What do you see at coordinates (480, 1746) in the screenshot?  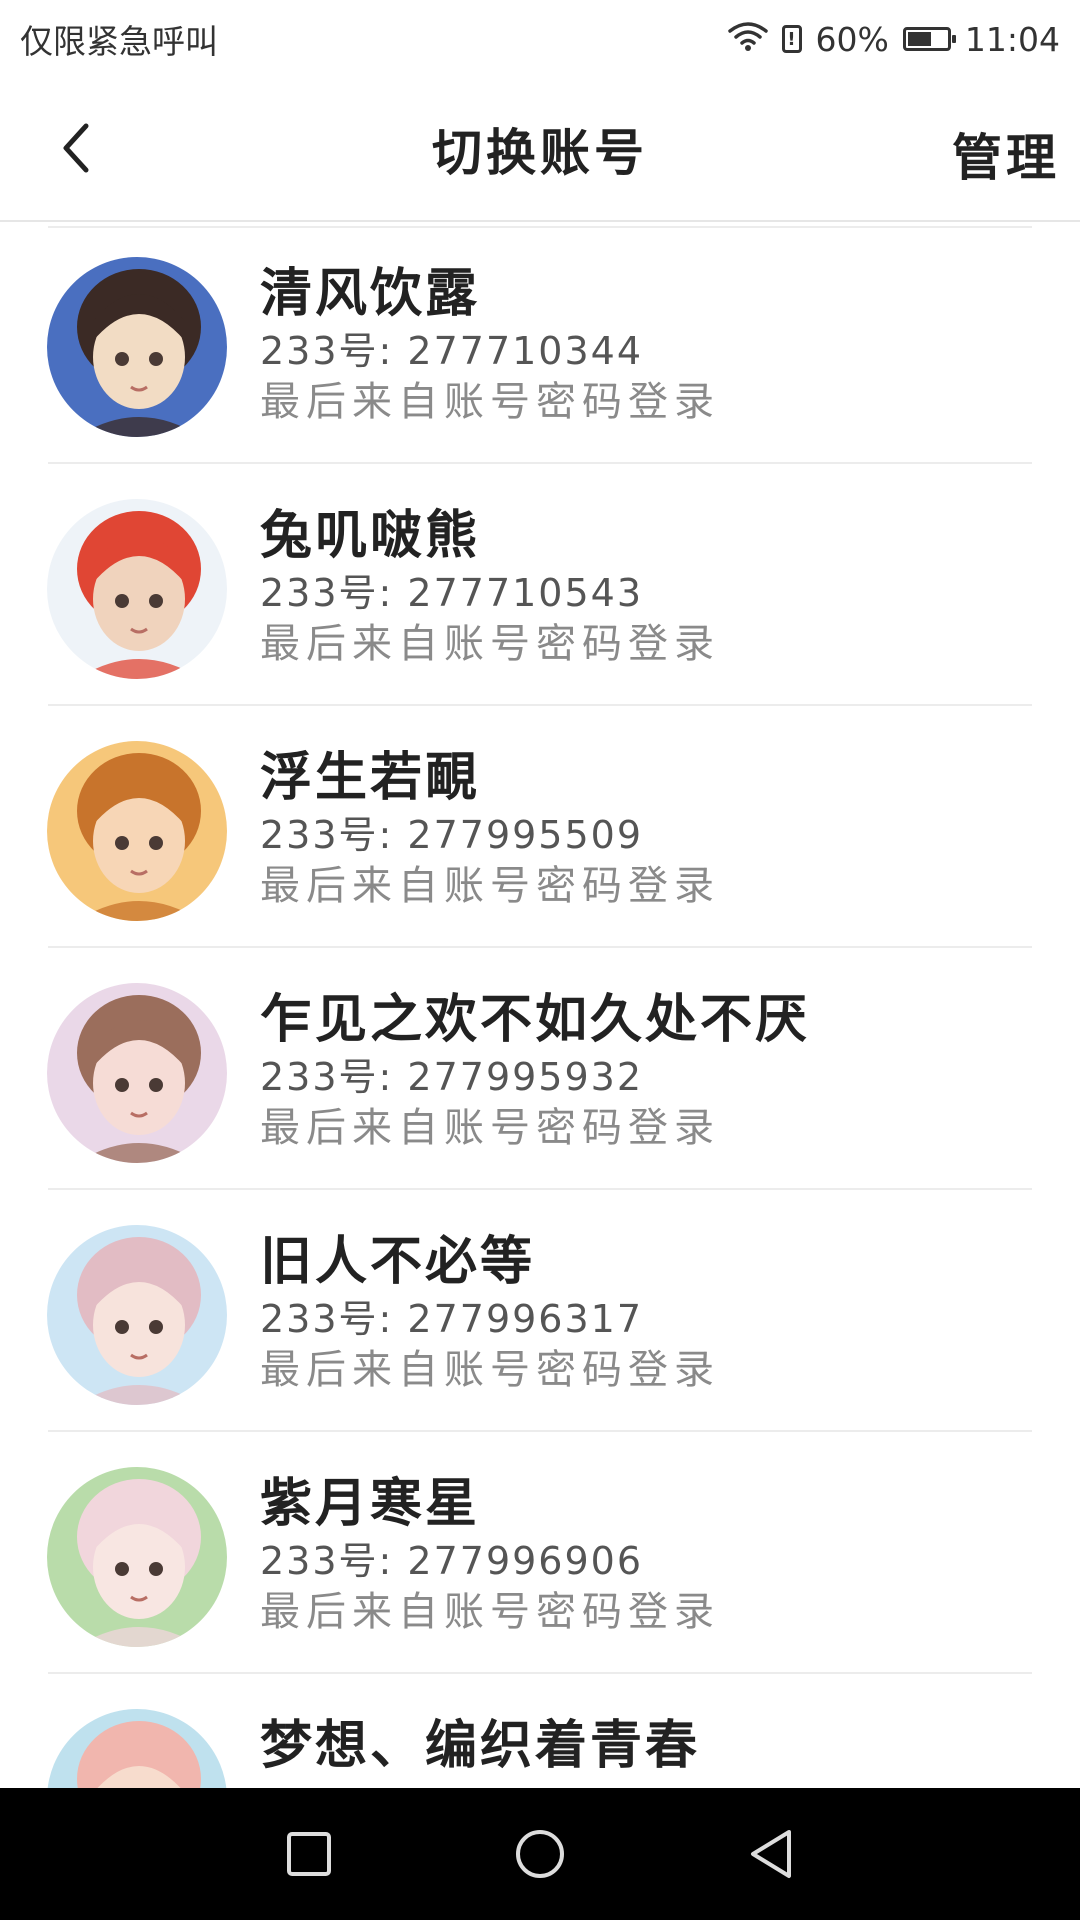 I see `account-nickname: 梦想、编织着青春` at bounding box center [480, 1746].